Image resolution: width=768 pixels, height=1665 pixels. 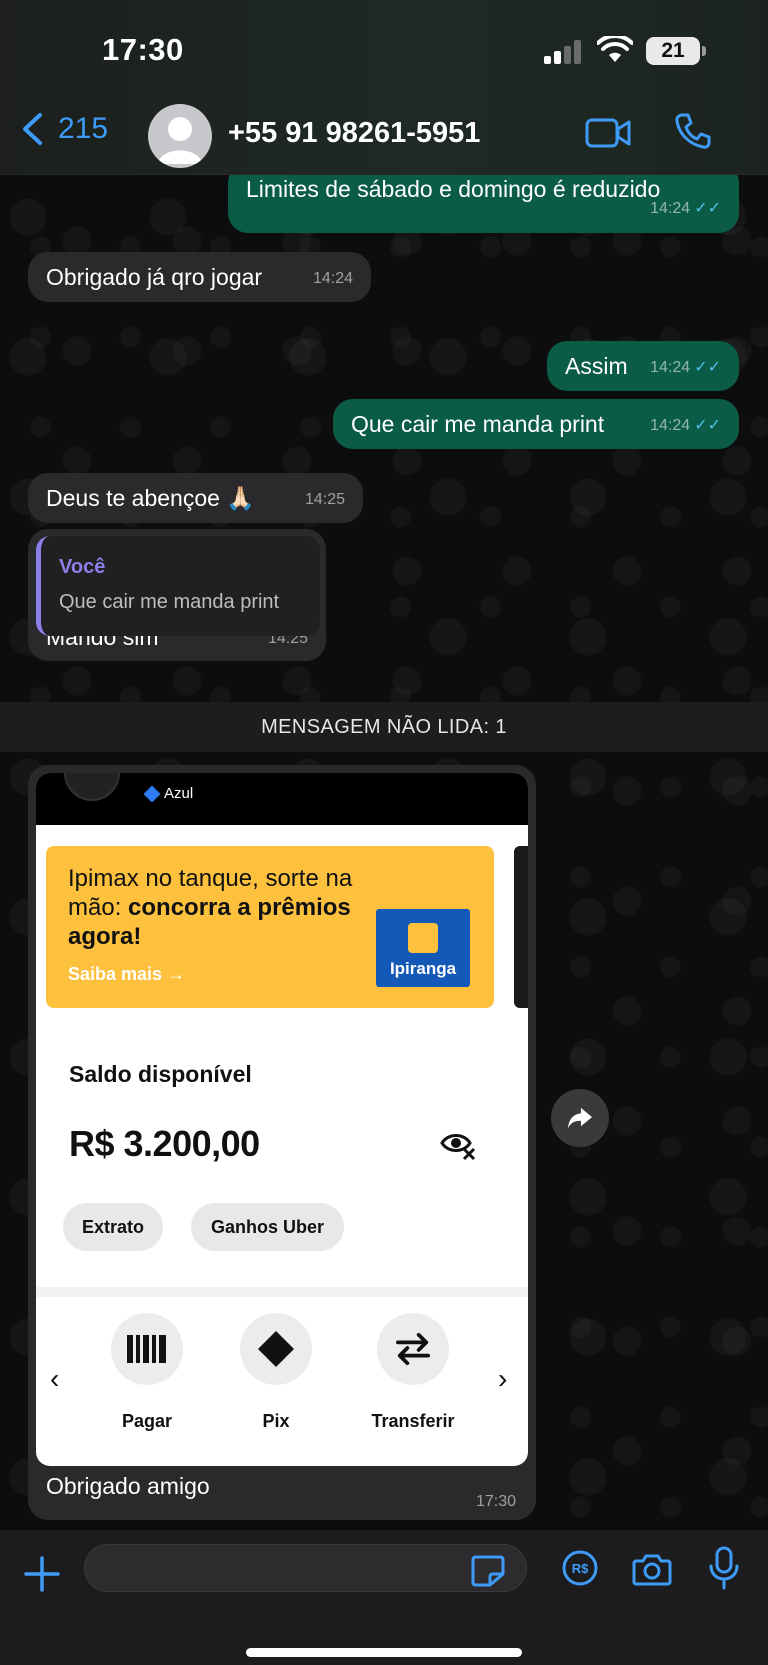 I want to click on action-label: Pix, so click(x=276, y=1421).